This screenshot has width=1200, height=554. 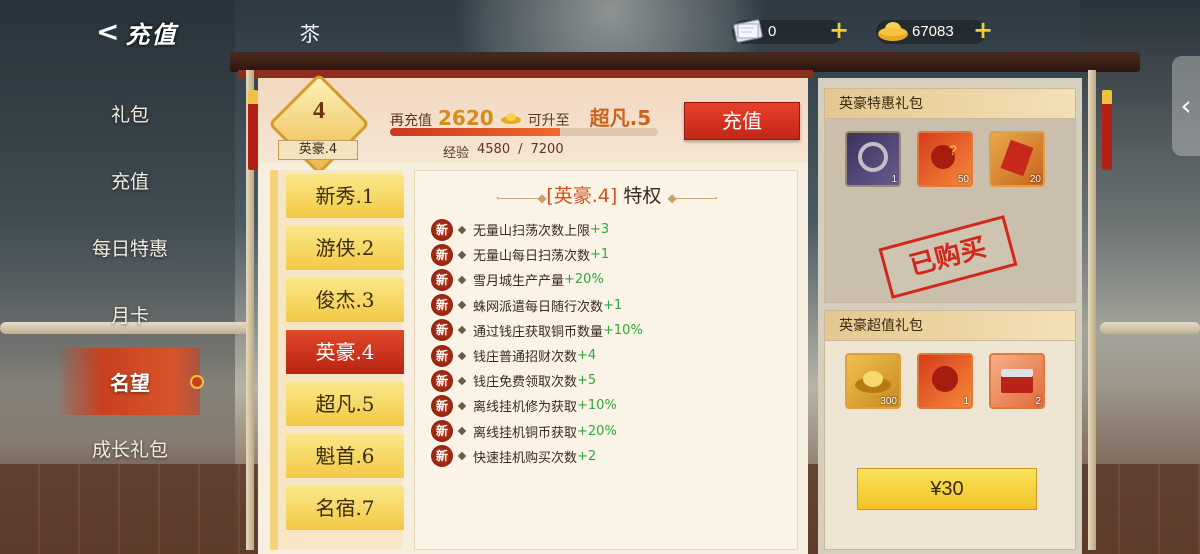 I want to click on nav-item-label: 礼包, so click(x=129, y=115).